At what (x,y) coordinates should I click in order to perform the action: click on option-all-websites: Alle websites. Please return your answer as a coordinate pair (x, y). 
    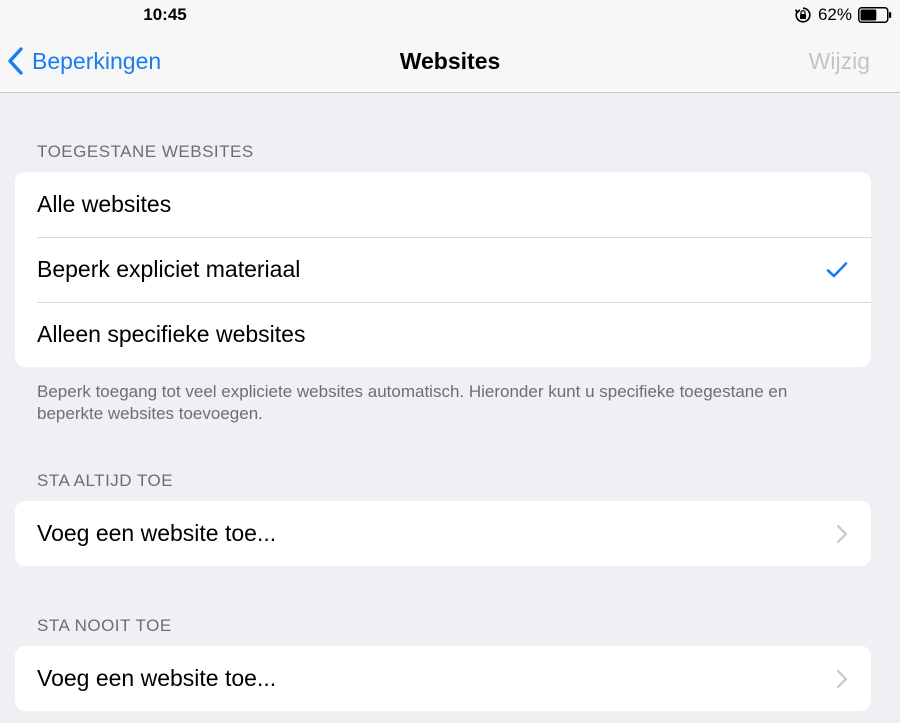
    Looking at the image, I should click on (443, 204).